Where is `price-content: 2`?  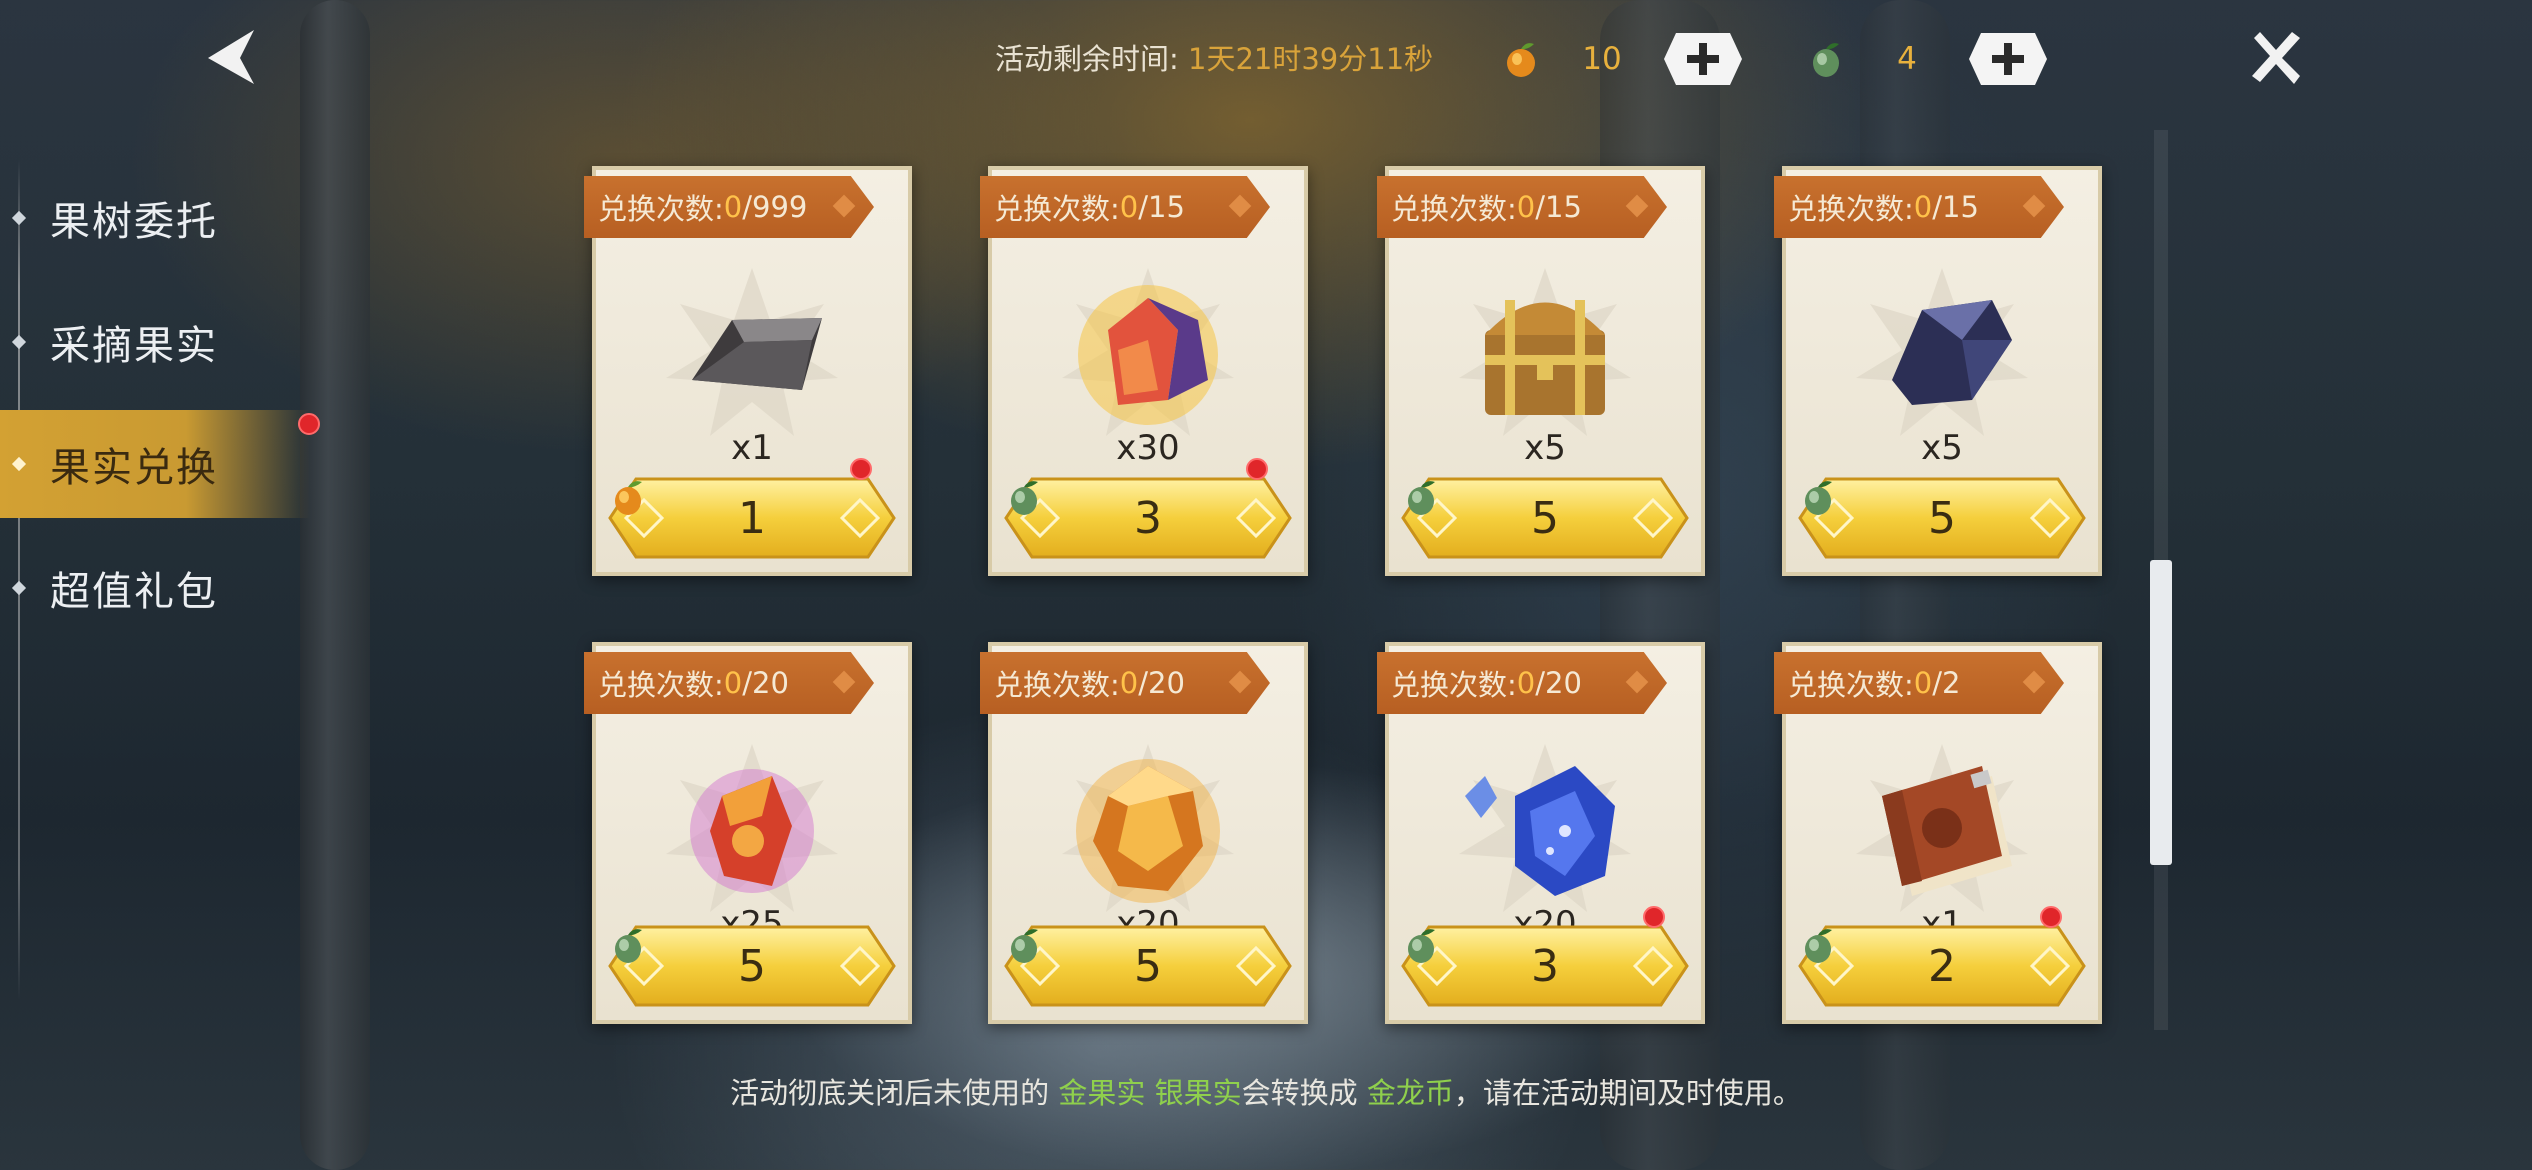 price-content: 2 is located at coordinates (1942, 966).